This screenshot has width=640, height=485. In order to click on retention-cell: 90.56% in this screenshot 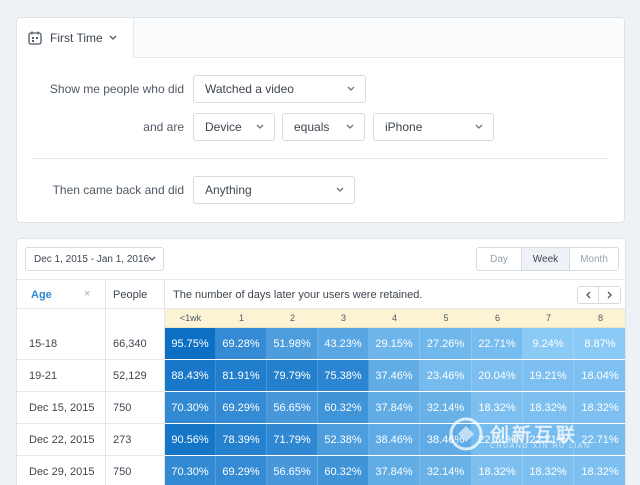, I will do `click(190, 439)`.